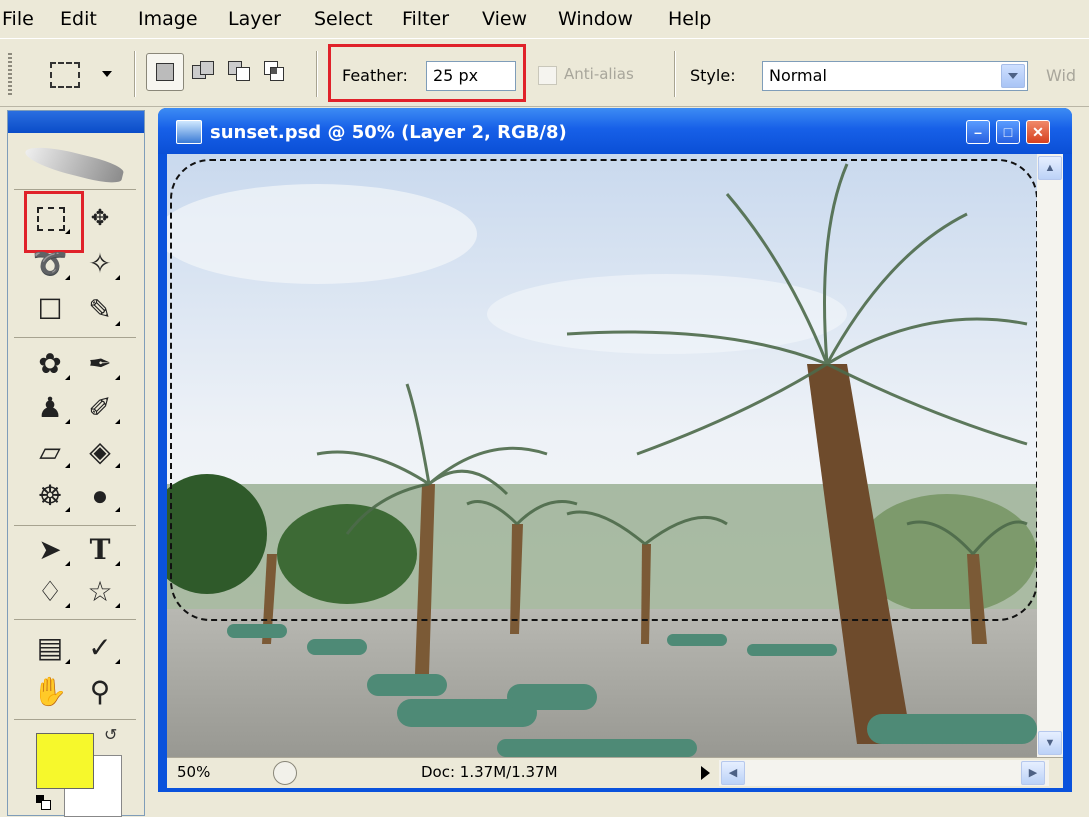  Describe the element at coordinates (50, 692) in the screenshot. I see `hand-icon: ✋` at that location.